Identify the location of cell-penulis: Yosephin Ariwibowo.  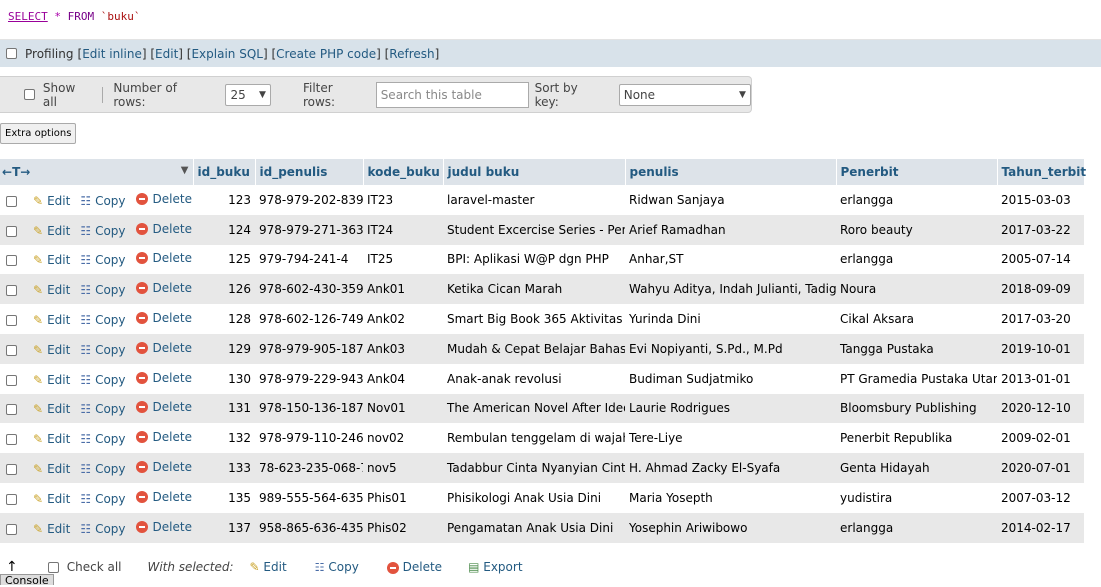
(730, 527).